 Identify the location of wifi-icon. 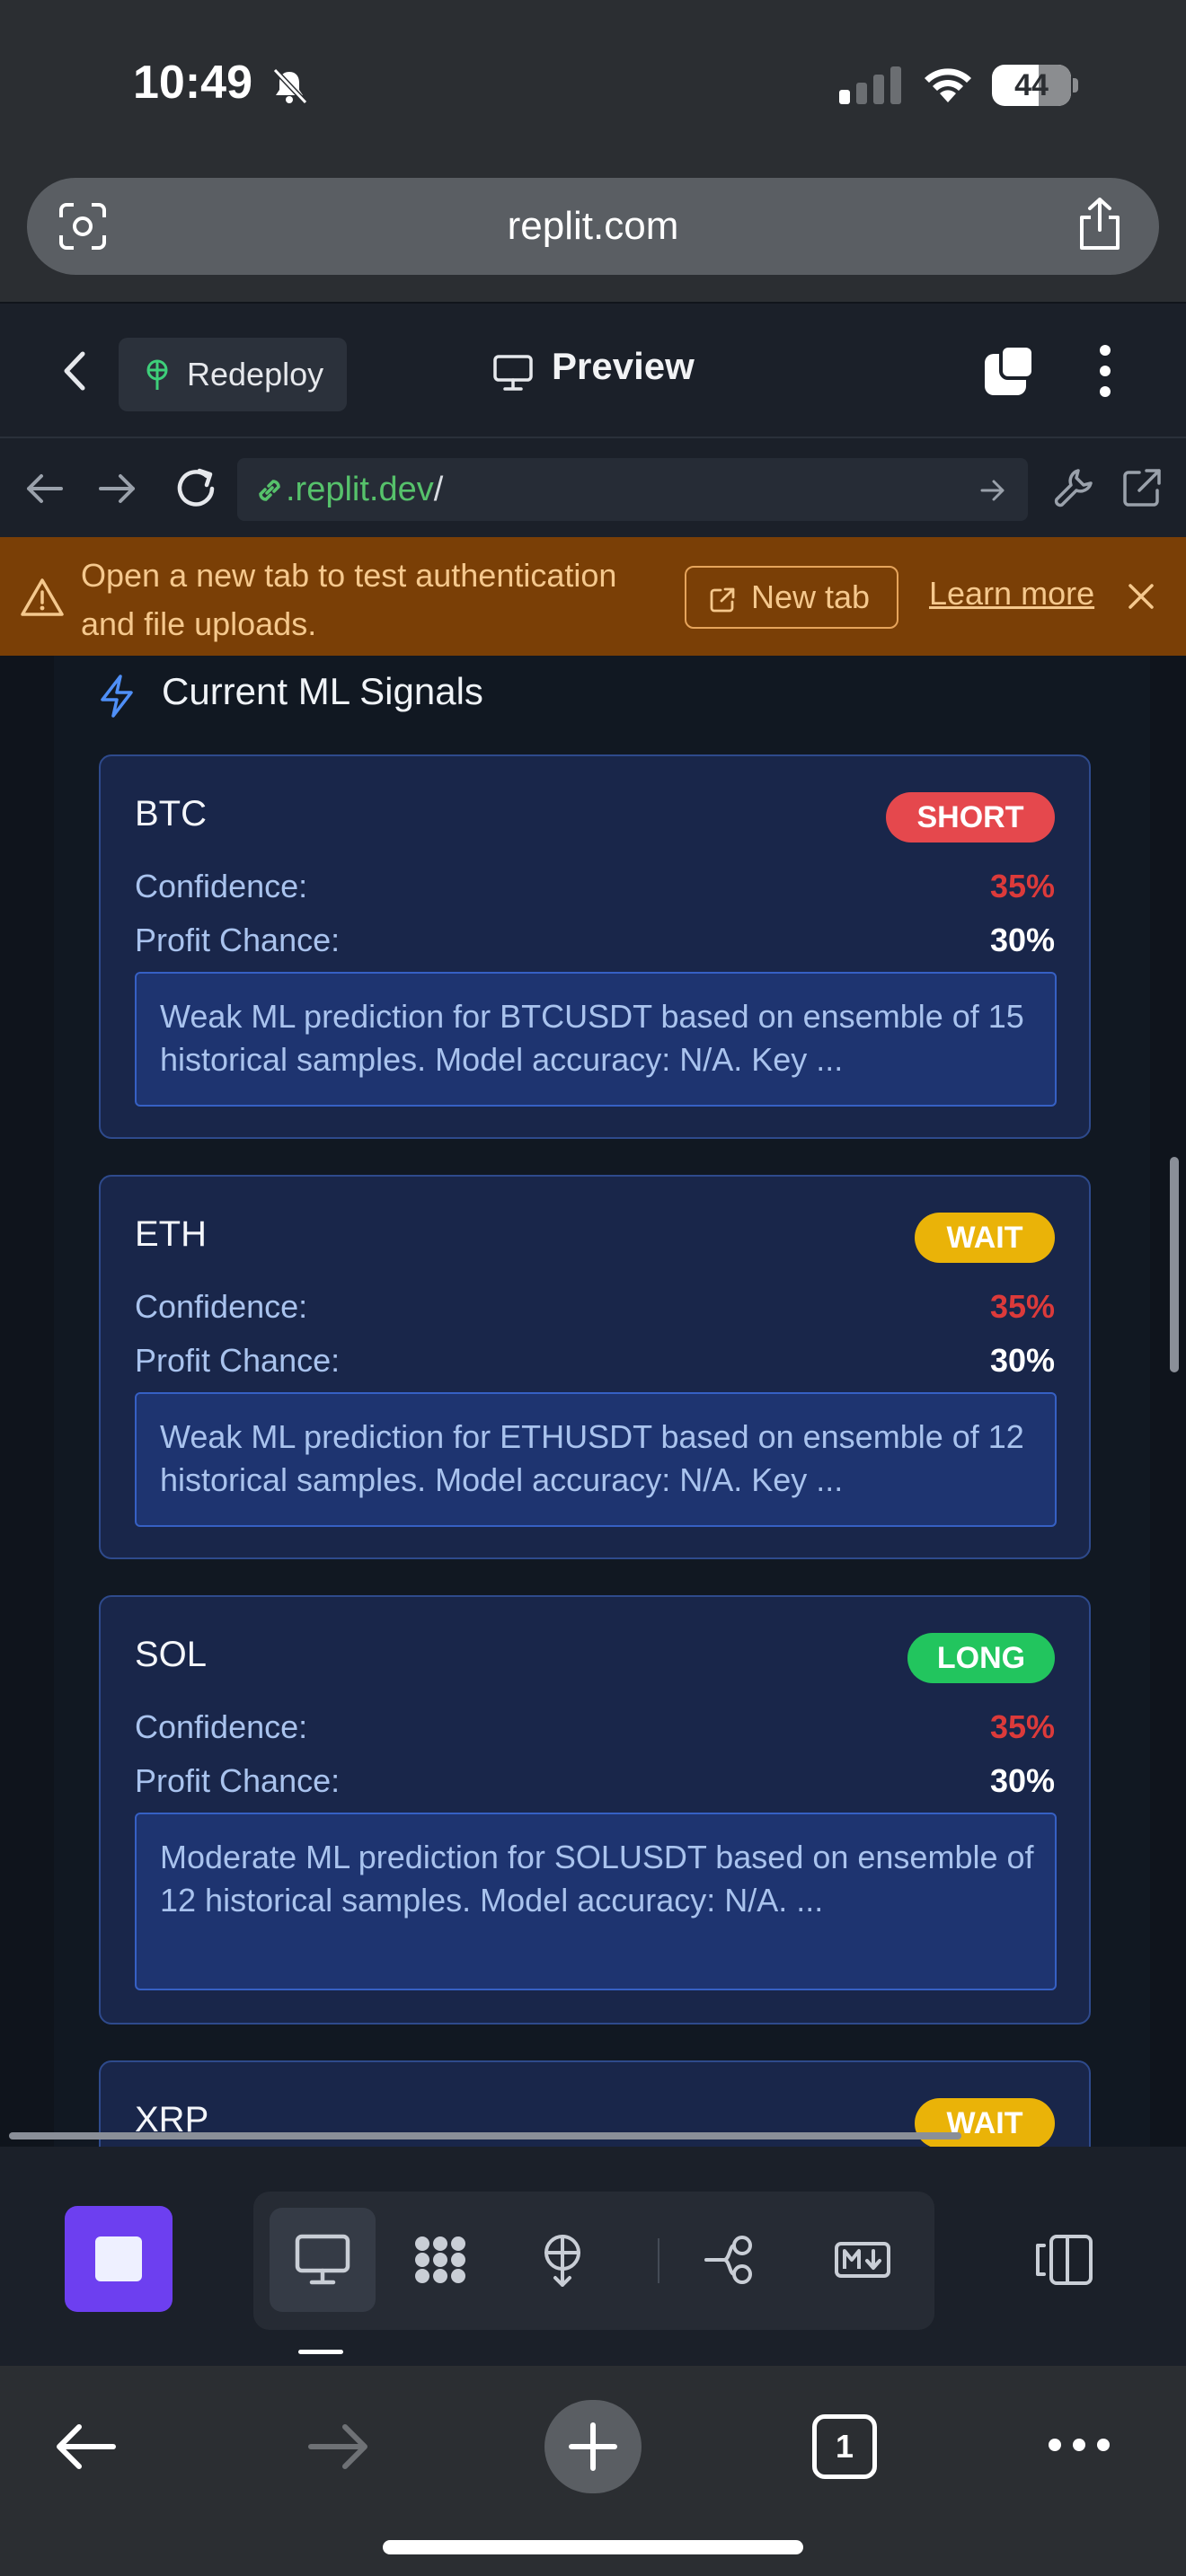
(948, 85).